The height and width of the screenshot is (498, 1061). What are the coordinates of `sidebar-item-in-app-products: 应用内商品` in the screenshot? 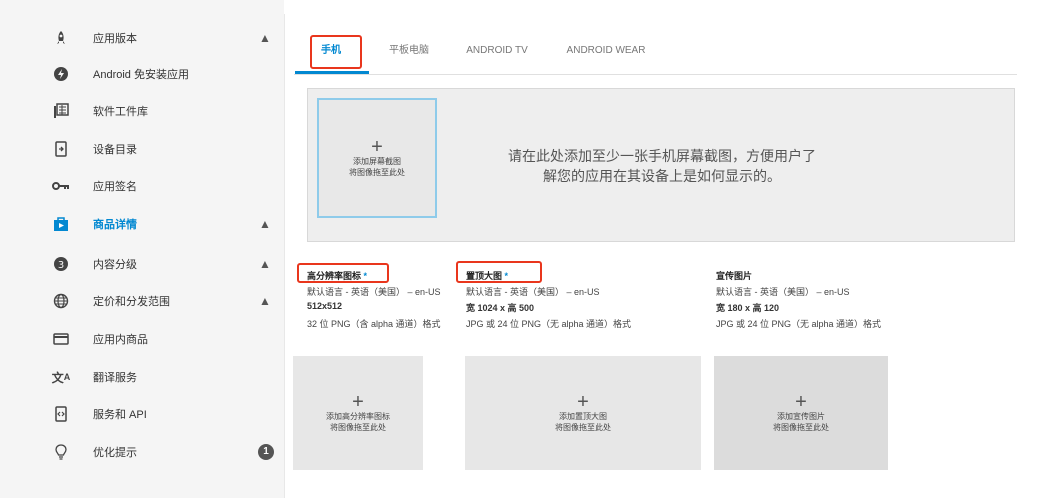 It's located at (142, 339).